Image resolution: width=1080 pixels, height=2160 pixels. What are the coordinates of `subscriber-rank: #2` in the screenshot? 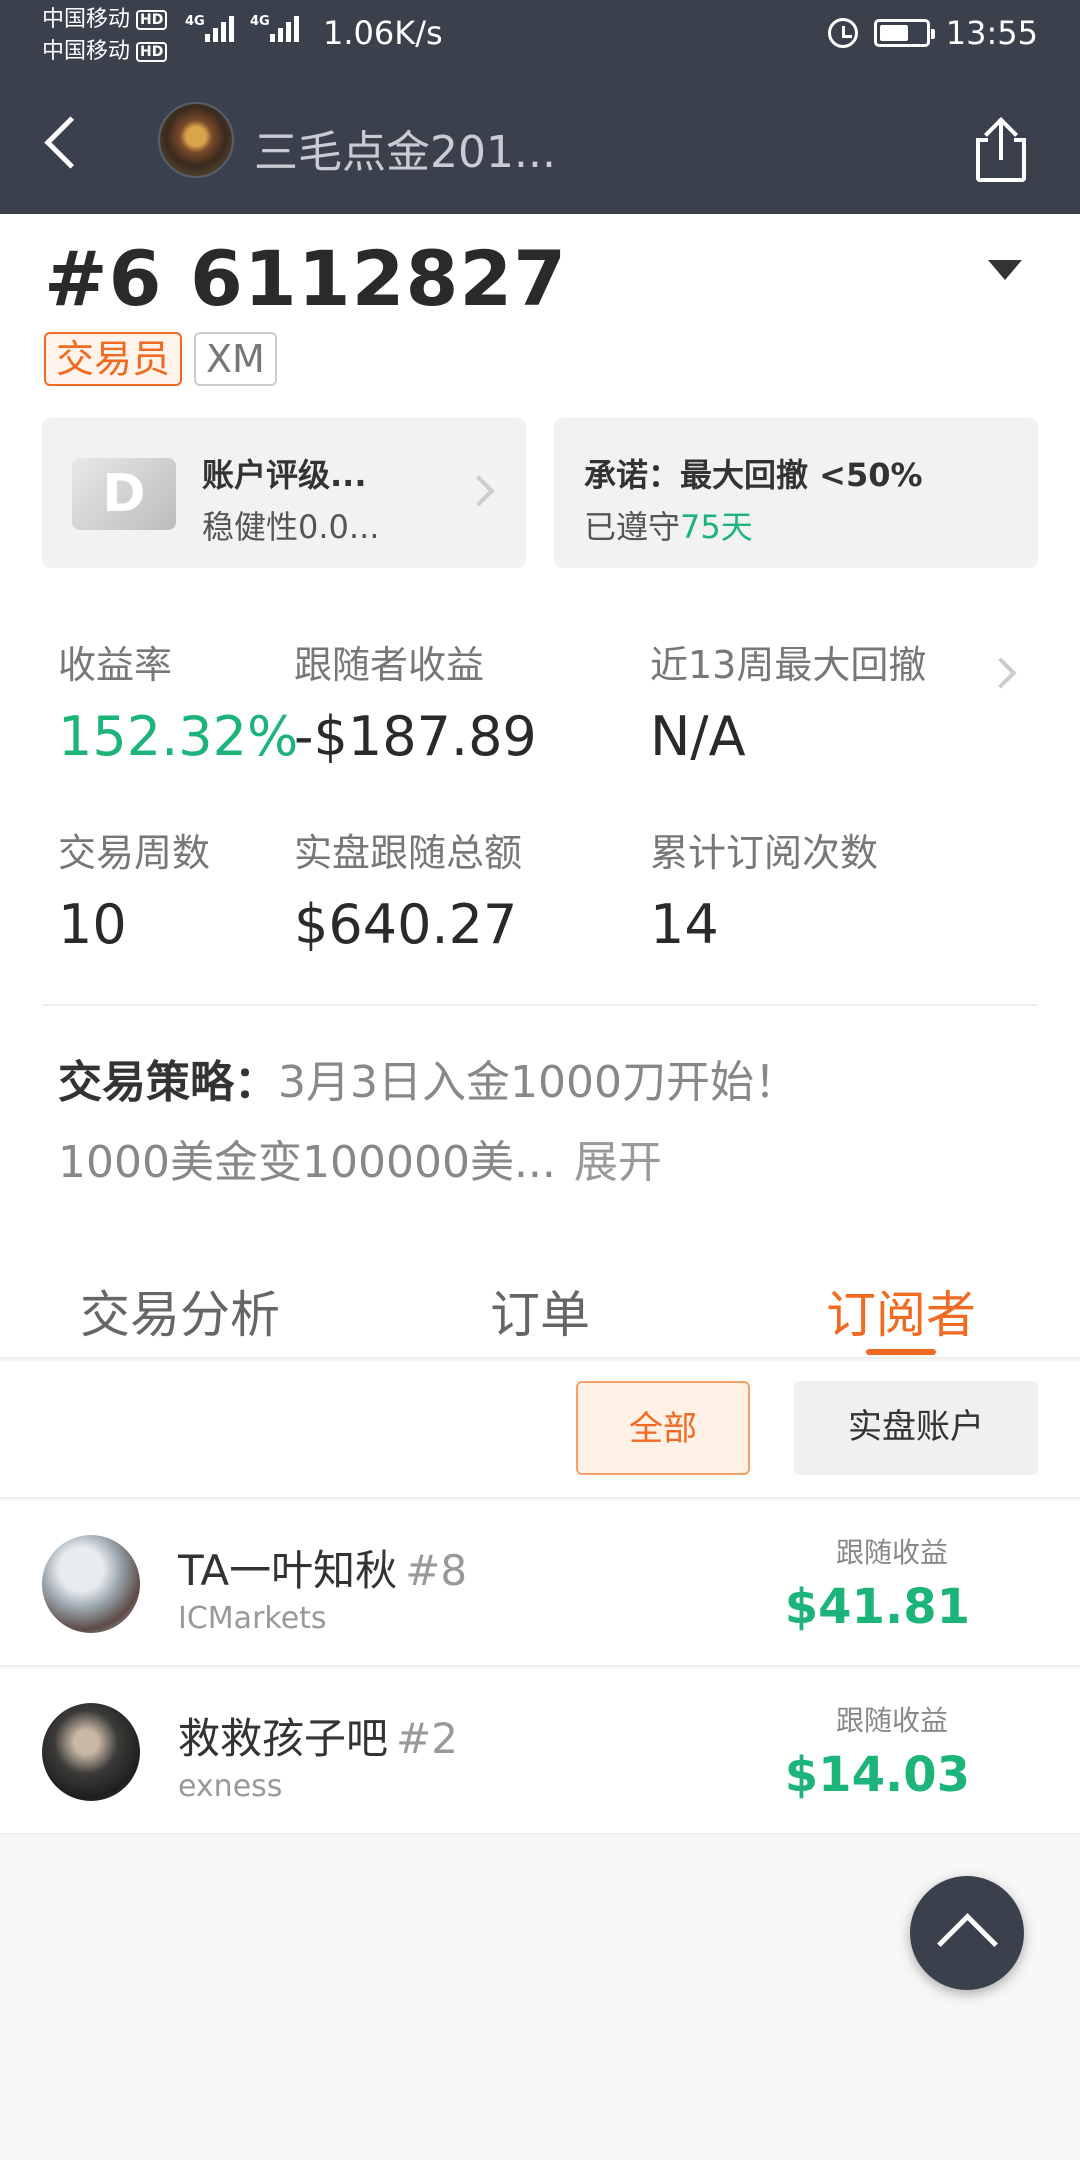 It's located at (427, 1738).